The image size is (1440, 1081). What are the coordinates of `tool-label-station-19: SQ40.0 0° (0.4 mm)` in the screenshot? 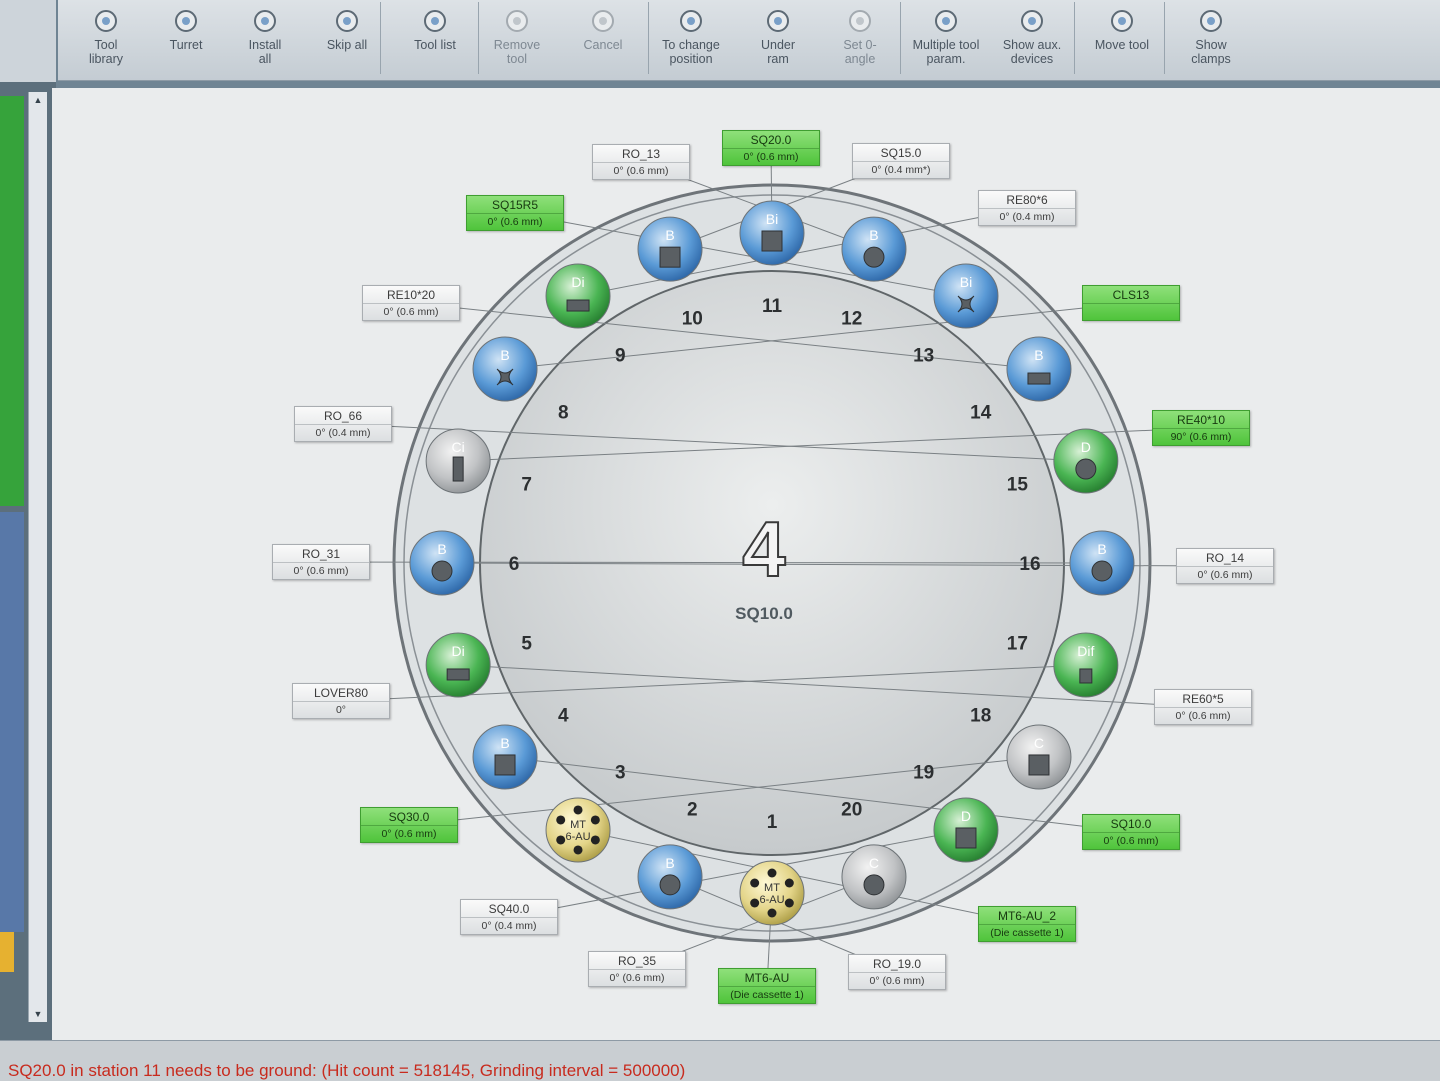 It's located at (509, 917).